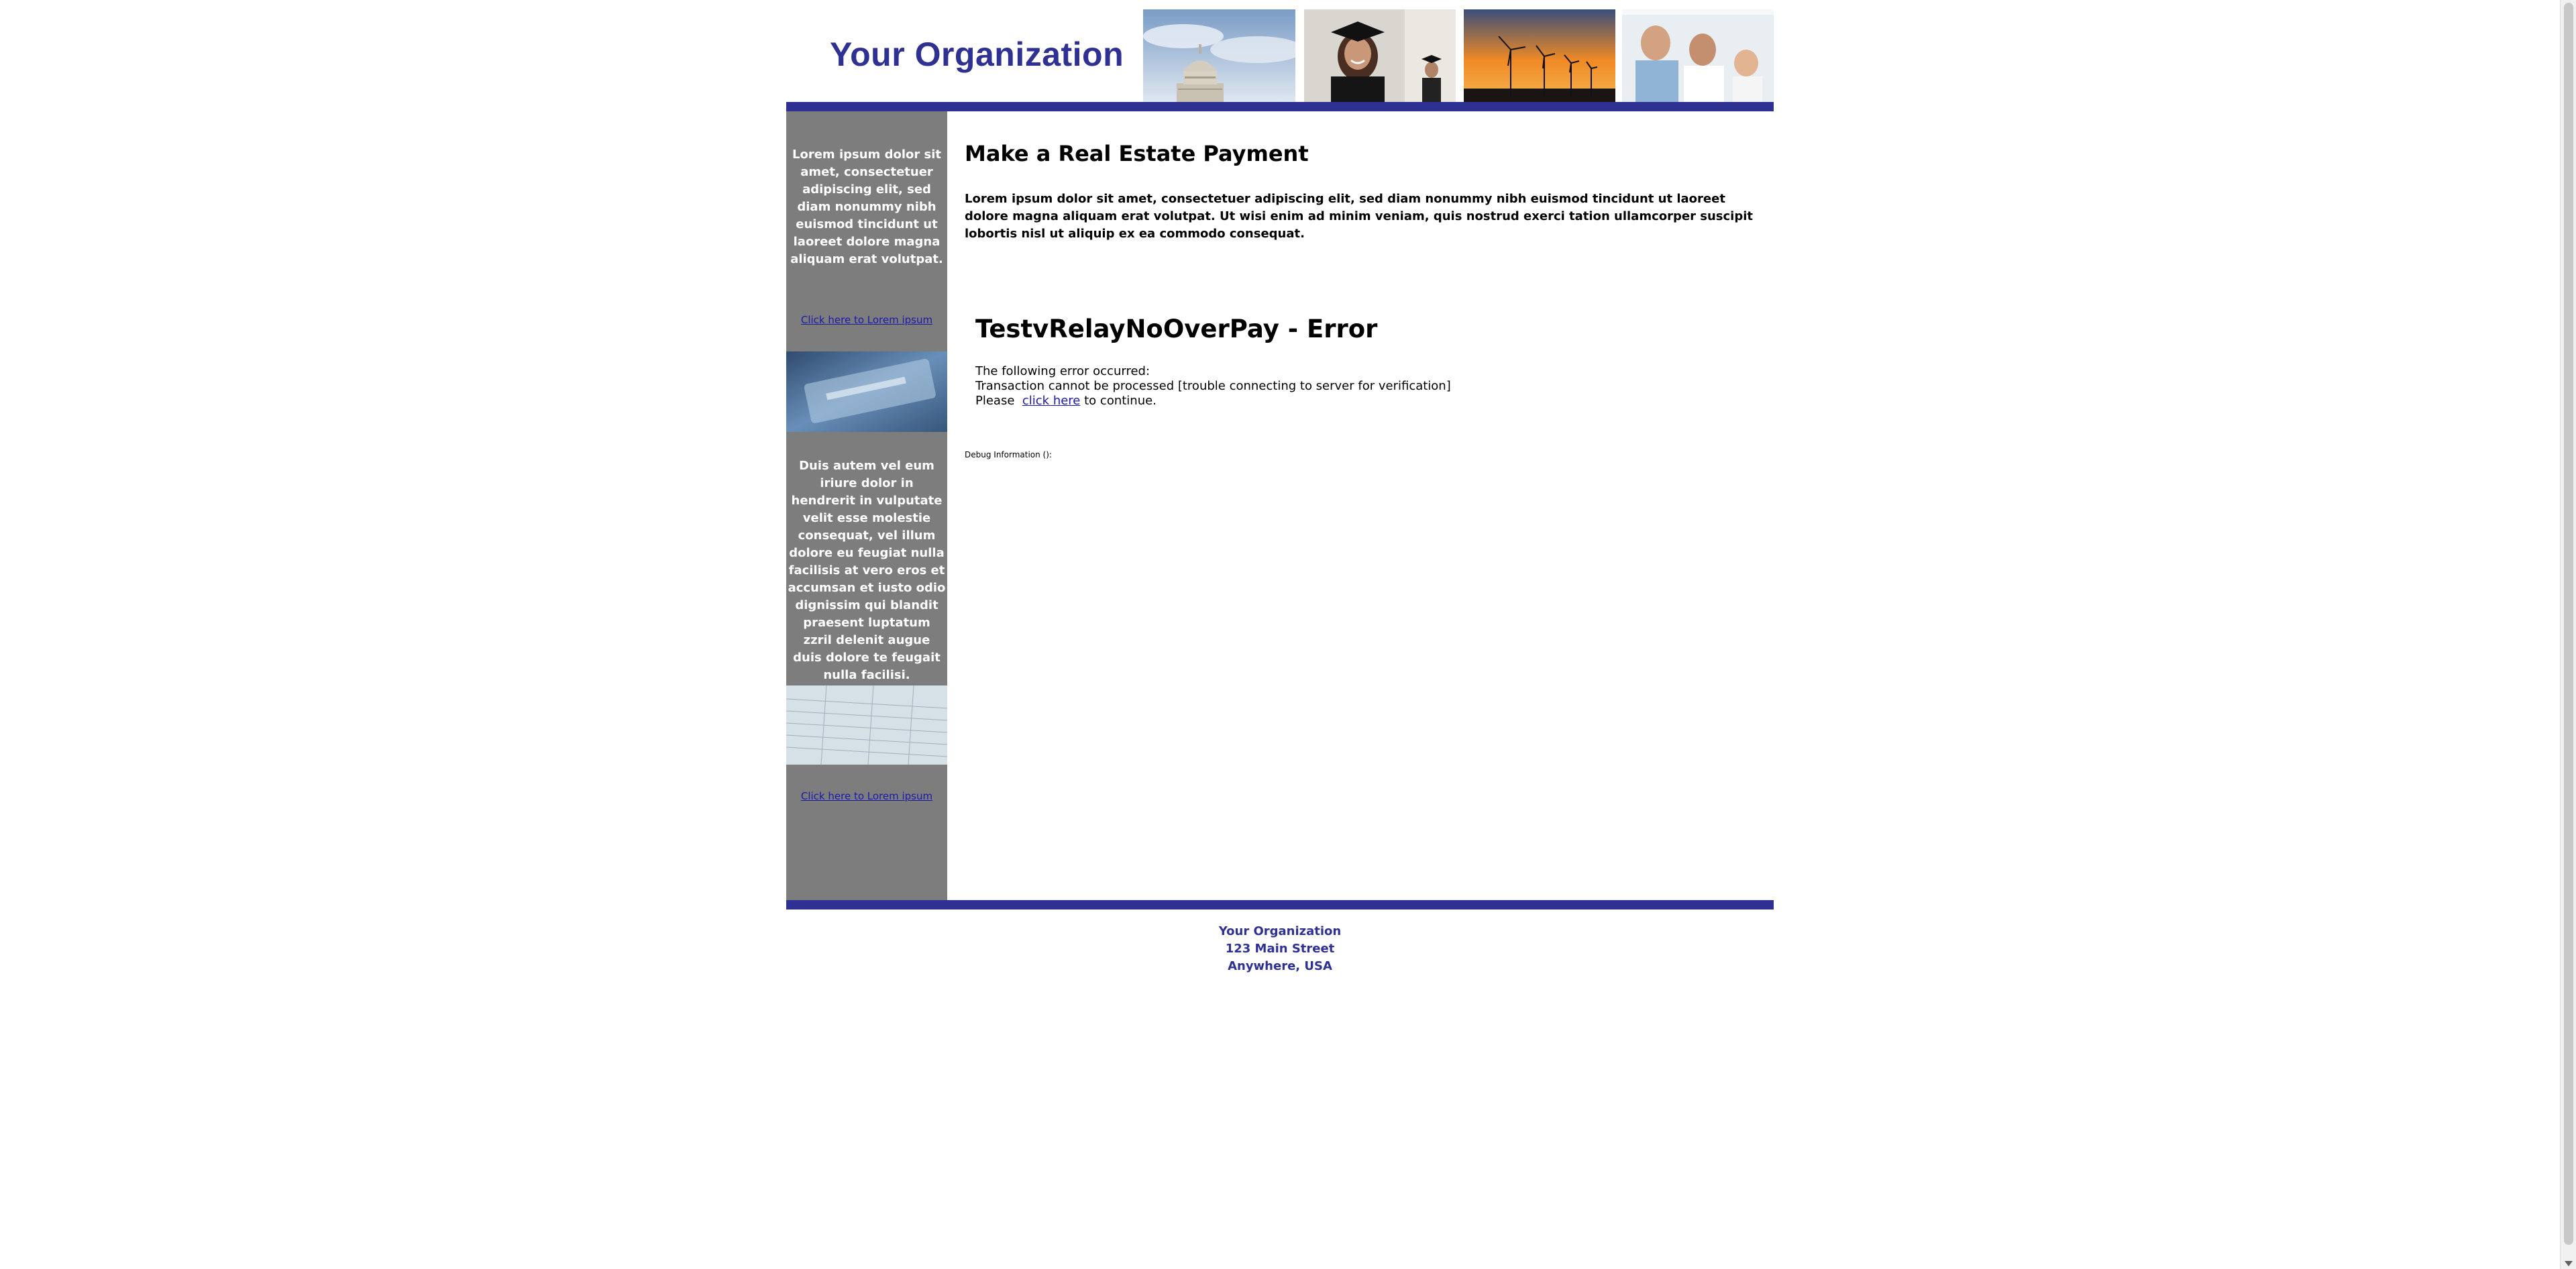  I want to click on graduate-photo, so click(1380, 55).